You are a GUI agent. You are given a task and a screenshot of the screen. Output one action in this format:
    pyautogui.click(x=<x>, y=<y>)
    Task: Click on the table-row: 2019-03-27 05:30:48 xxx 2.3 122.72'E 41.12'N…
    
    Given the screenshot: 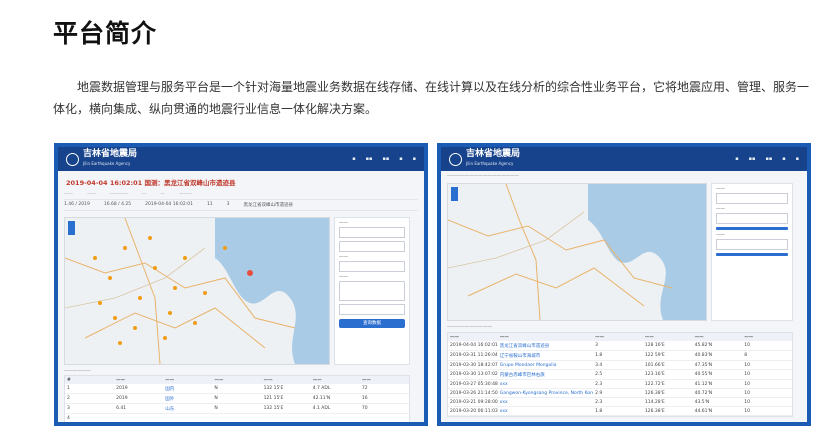 What is the action you would take?
    pyautogui.click(x=620, y=384)
    